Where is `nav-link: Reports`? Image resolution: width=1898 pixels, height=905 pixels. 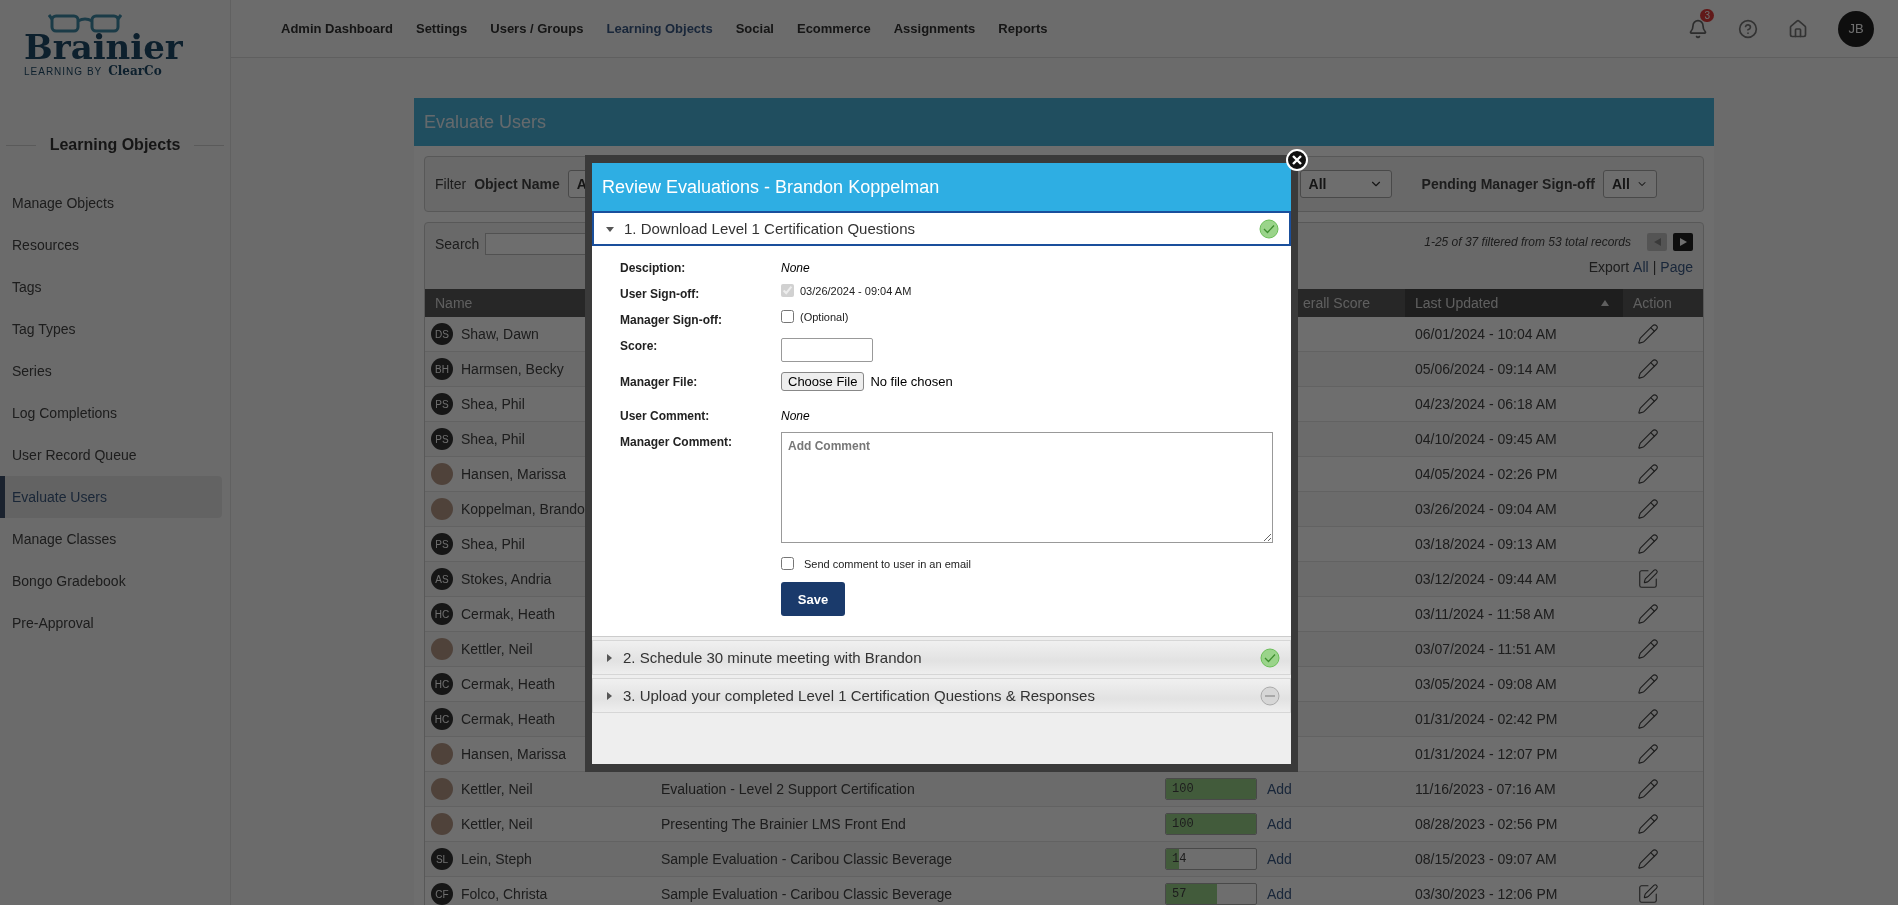
nav-link: Reports is located at coordinates (1023, 28).